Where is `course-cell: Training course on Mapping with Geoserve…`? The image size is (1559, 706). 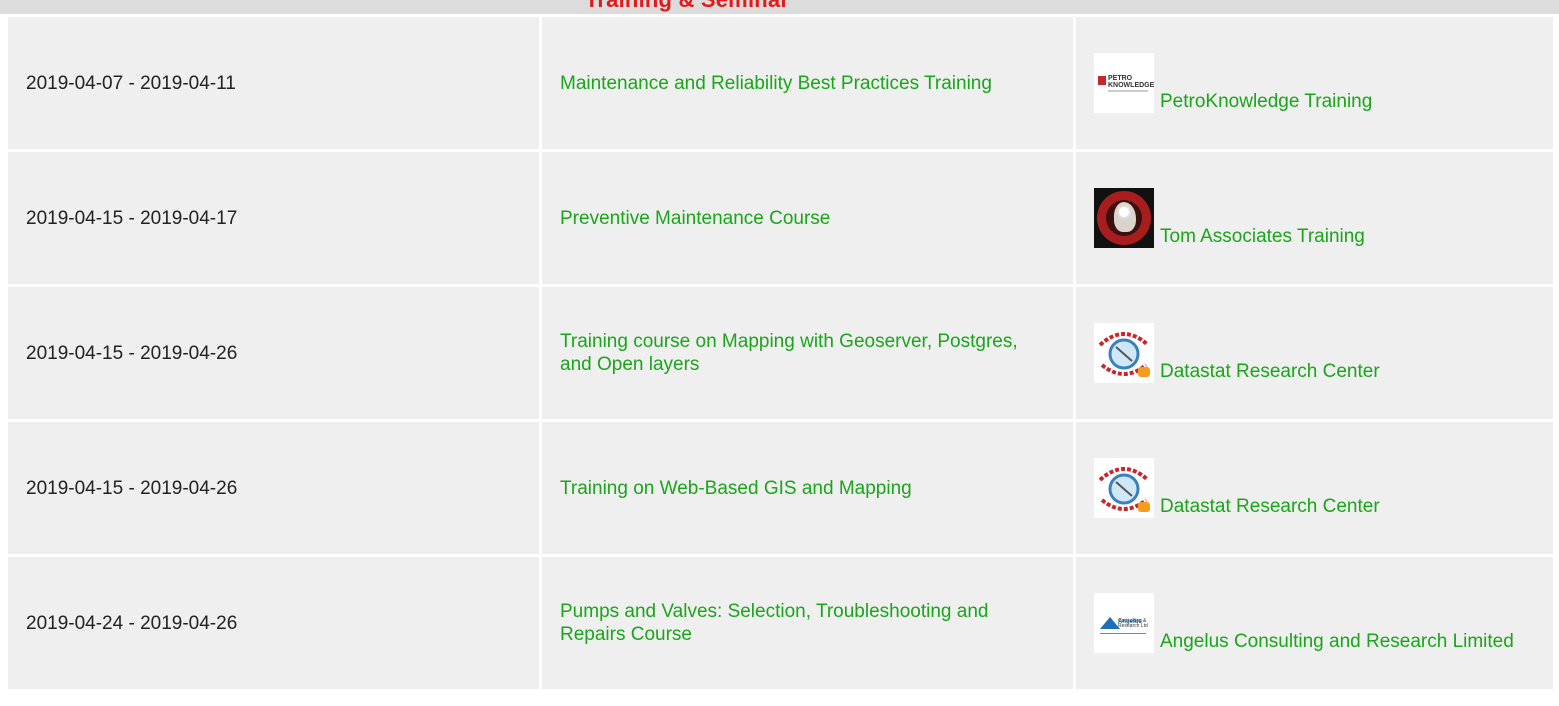
course-cell: Training course on Mapping with Geoserve… is located at coordinates (807, 353).